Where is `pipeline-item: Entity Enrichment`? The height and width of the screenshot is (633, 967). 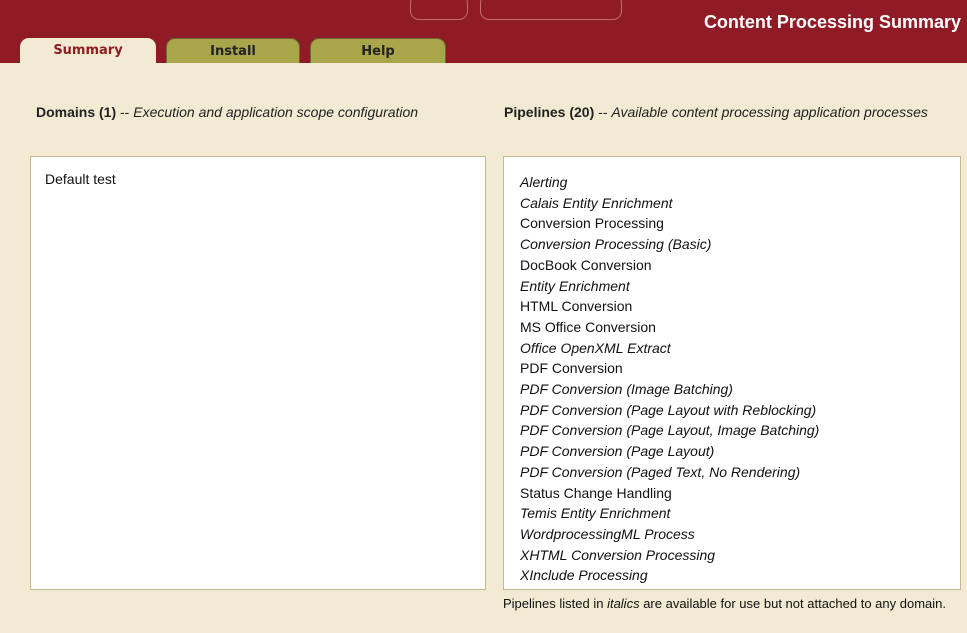
pipeline-item: Entity Enrichment is located at coordinates (669, 286).